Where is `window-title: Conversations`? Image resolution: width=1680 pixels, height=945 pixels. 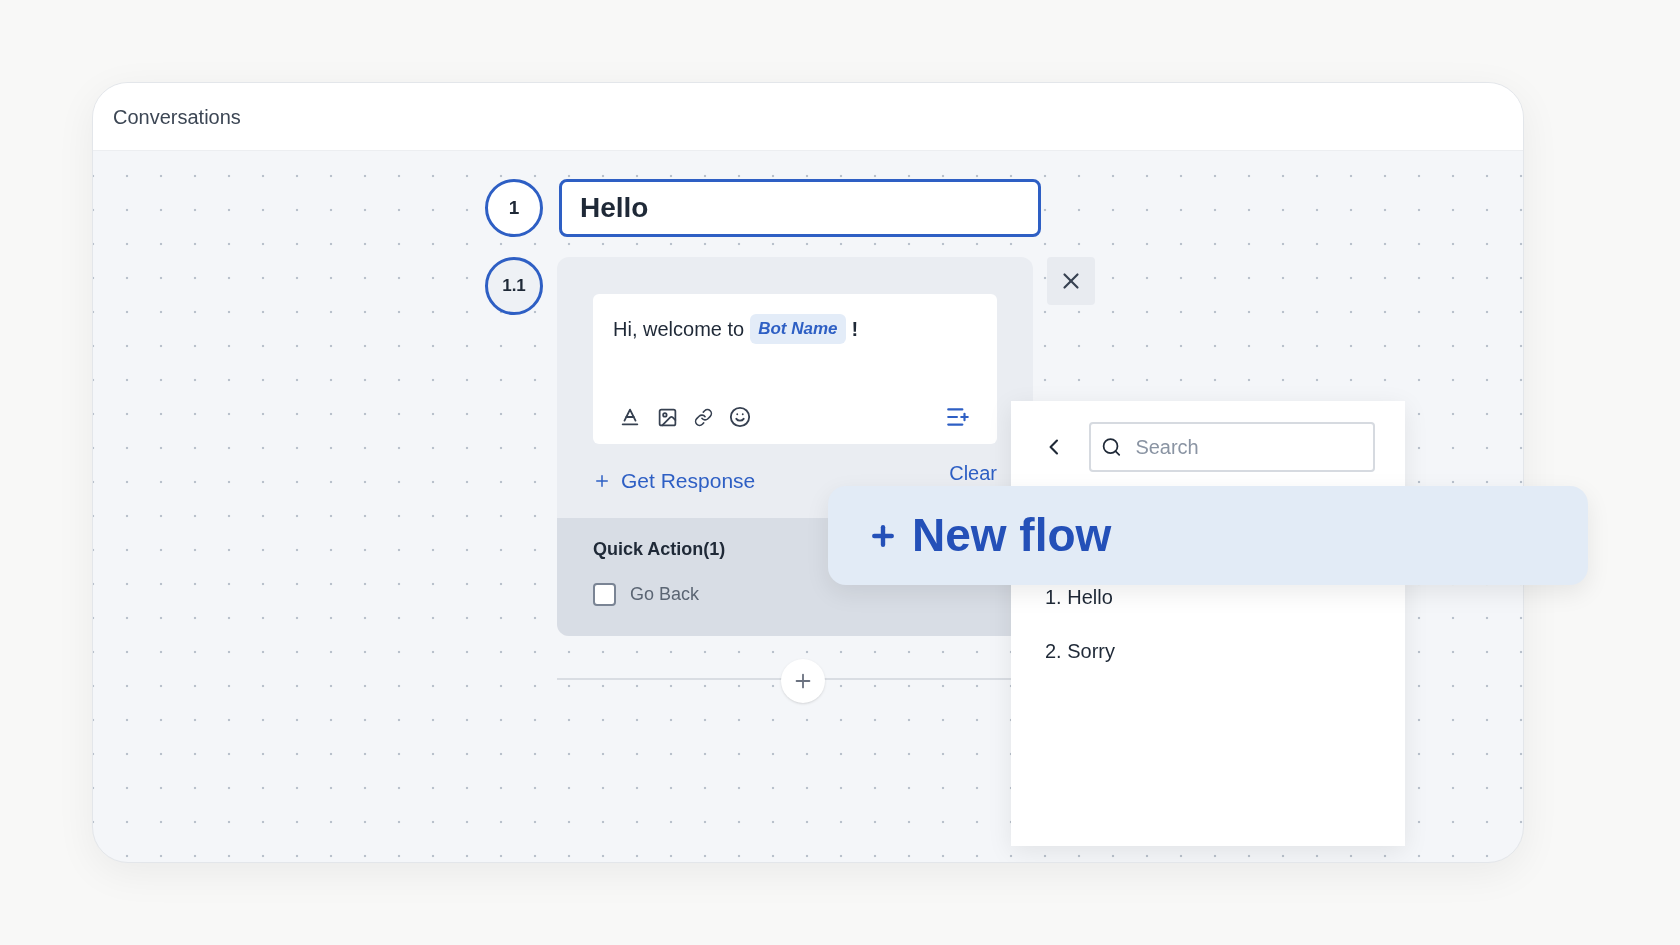 window-title: Conversations is located at coordinates (177, 117).